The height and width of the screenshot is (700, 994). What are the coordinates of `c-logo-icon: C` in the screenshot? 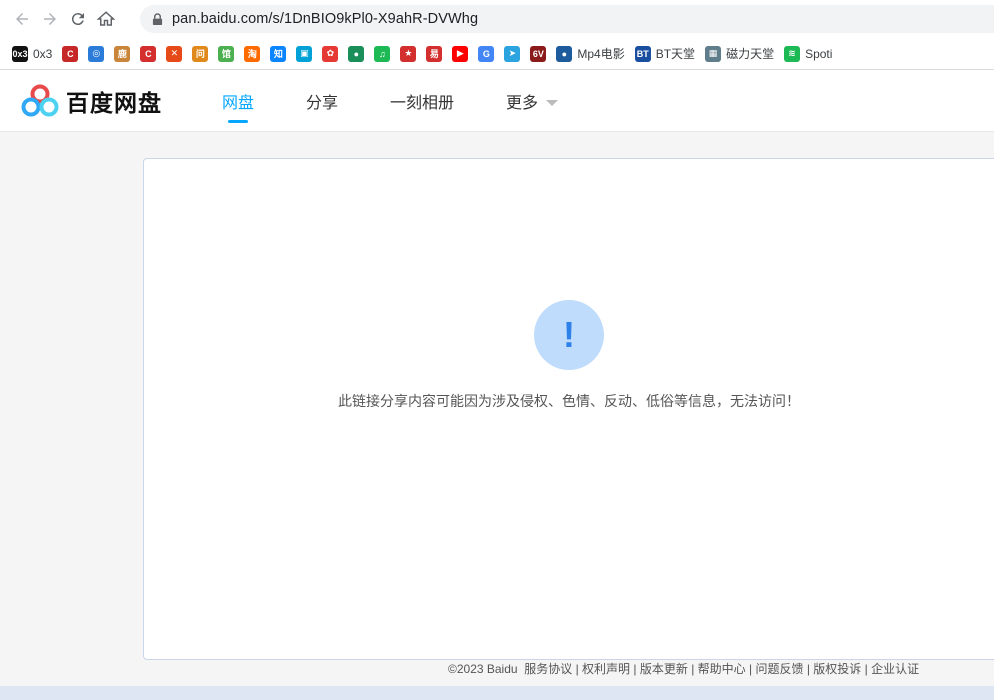 It's located at (70, 53).